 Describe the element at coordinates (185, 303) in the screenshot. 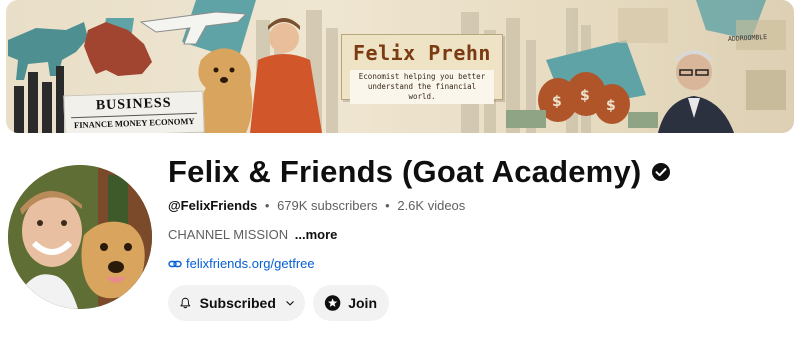

I see `bell-icon` at that location.